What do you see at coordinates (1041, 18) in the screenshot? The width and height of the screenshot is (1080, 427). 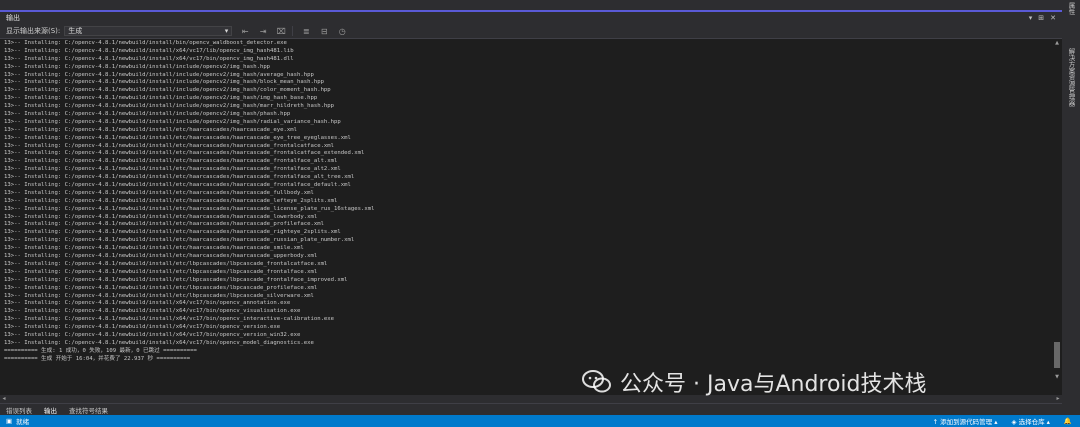 I see `pin-panel-icon: ⊞` at bounding box center [1041, 18].